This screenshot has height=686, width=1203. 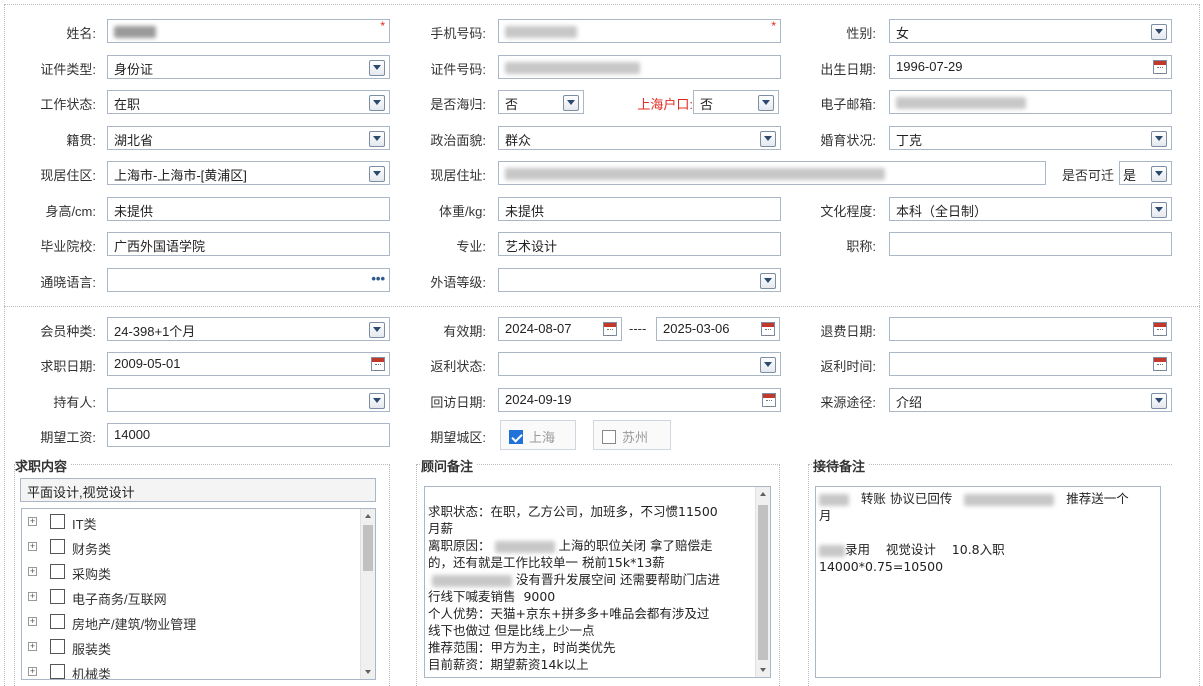 What do you see at coordinates (492, 596) in the screenshot?
I see `advisor-note-text: 行线下喊麦销售 9000` at bounding box center [492, 596].